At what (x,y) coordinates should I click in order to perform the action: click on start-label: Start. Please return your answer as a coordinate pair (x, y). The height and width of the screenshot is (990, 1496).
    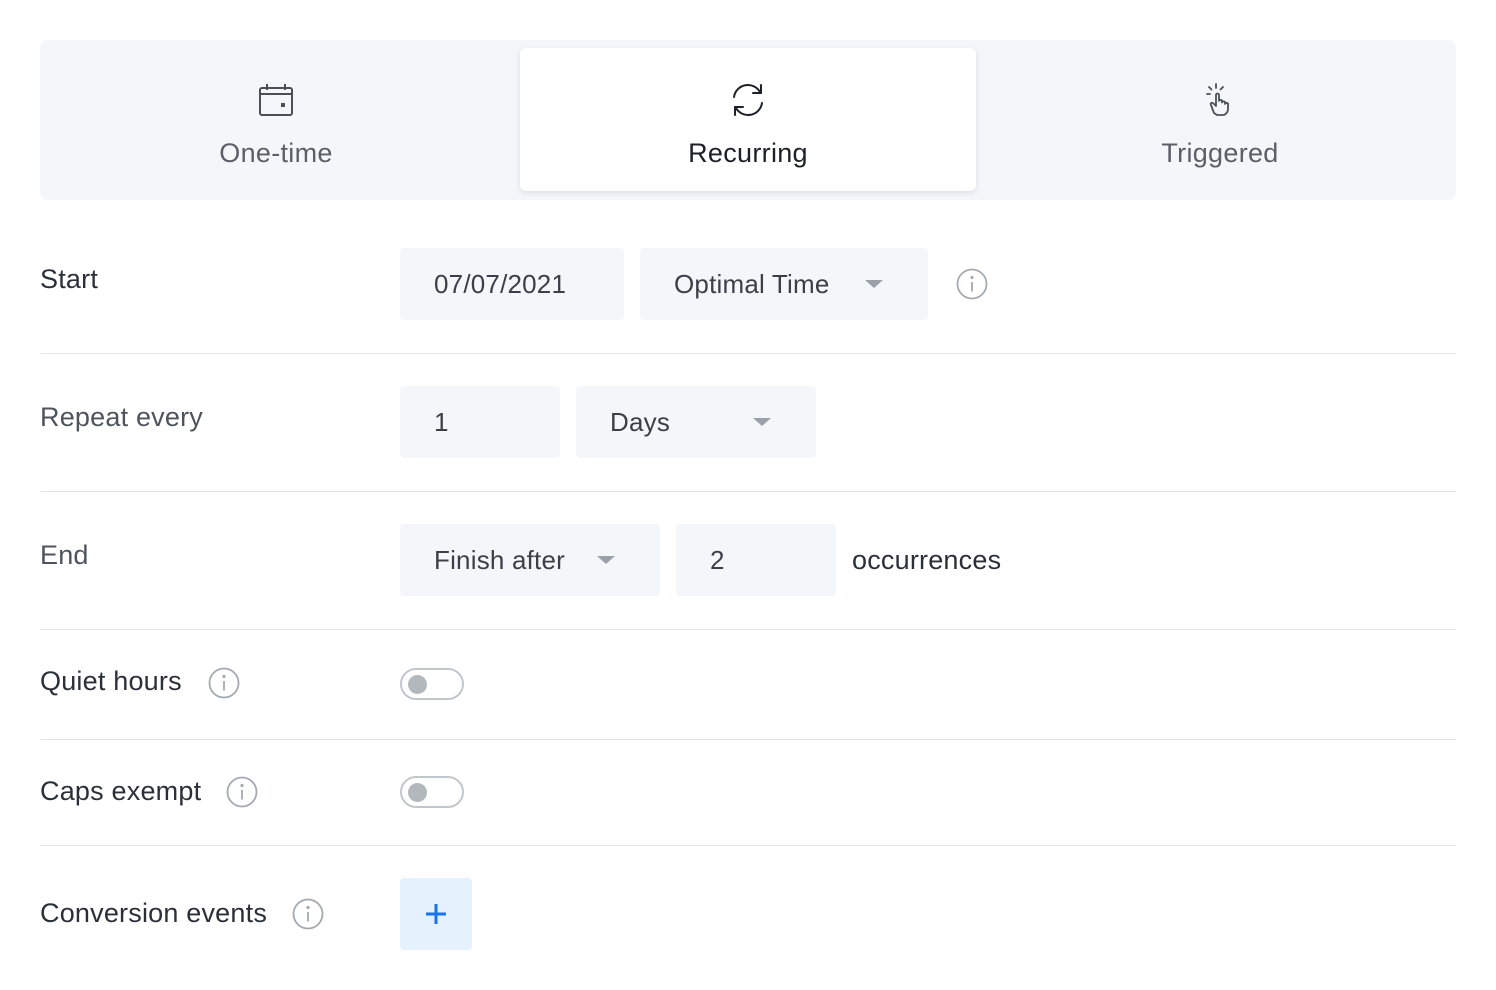
    Looking at the image, I should click on (69, 279).